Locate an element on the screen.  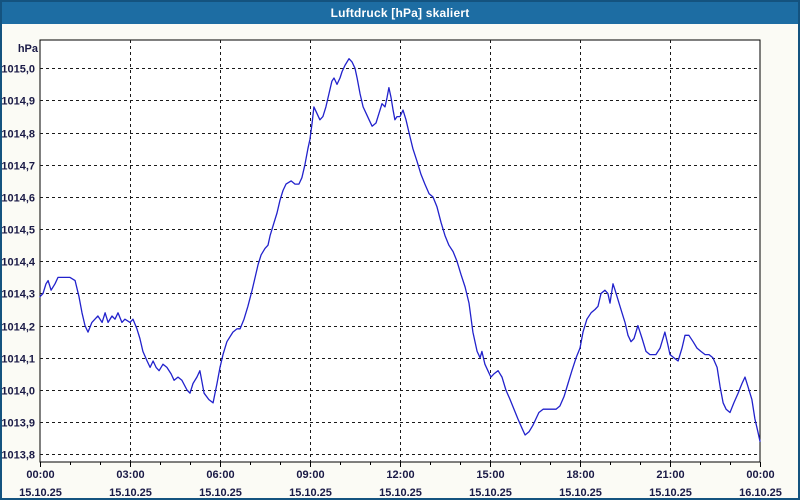
y-axis-label: 1014,6 is located at coordinates (18, 199).